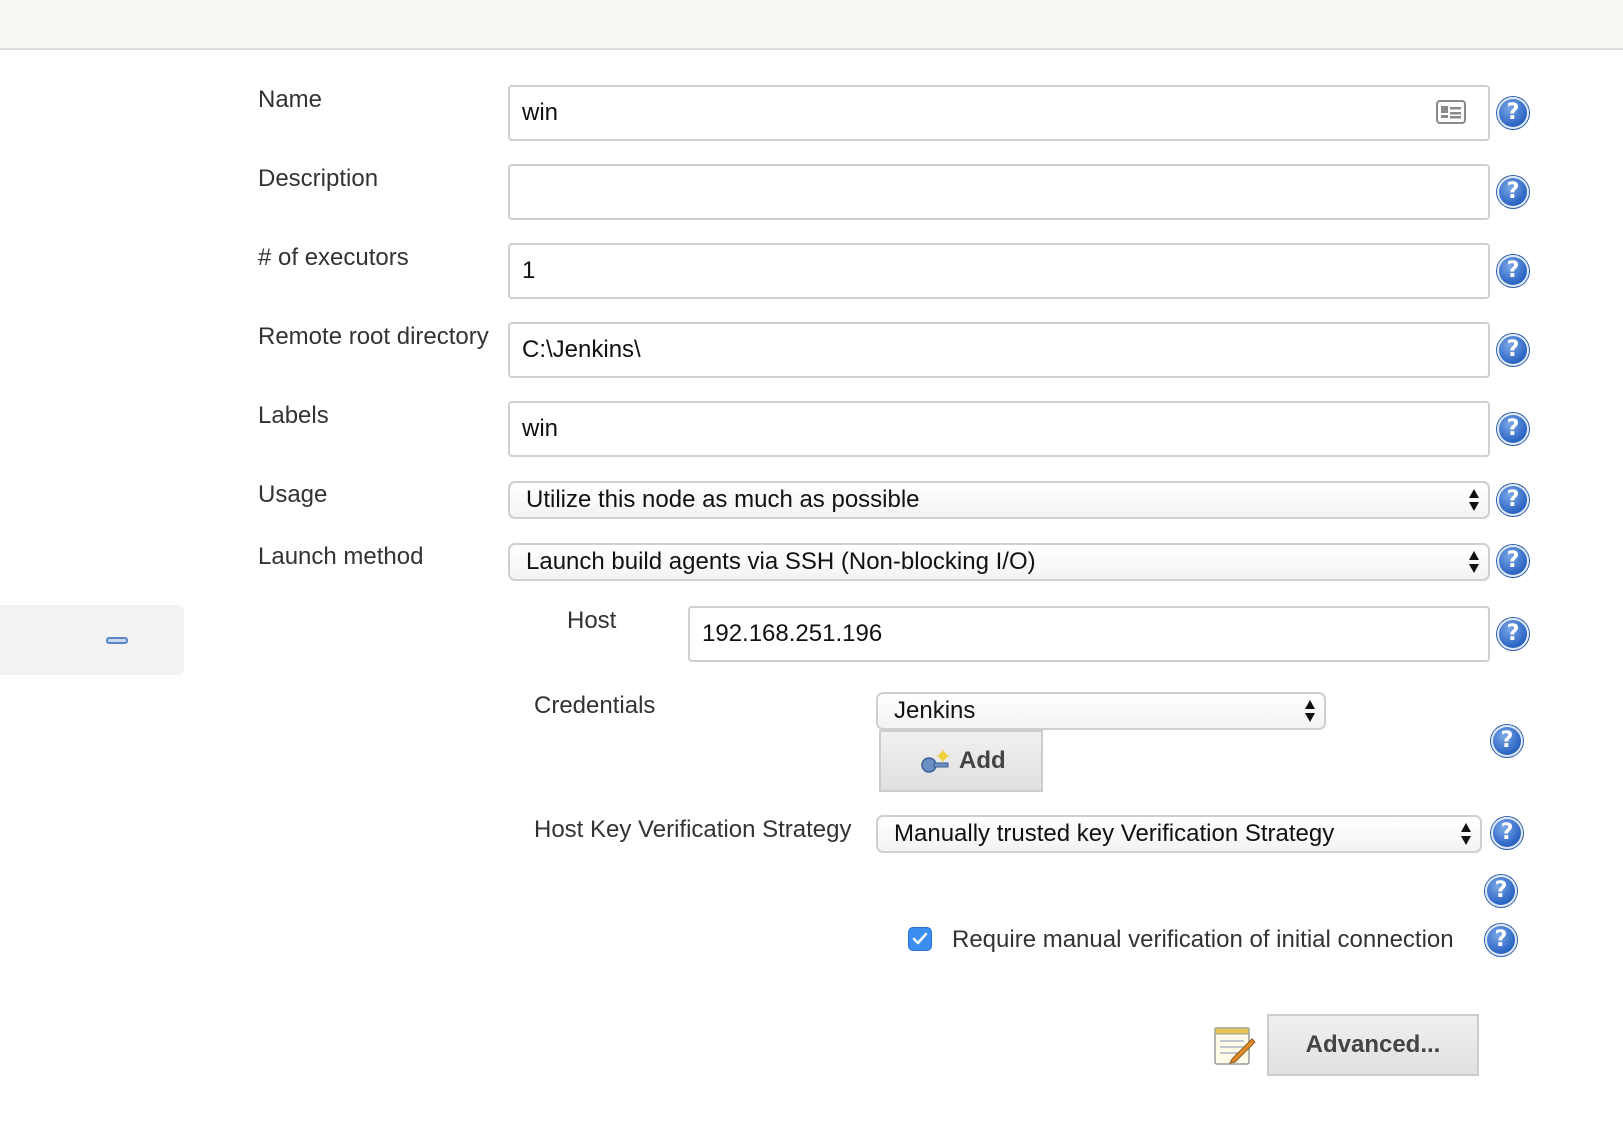 The height and width of the screenshot is (1138, 1623). Describe the element at coordinates (1101, 711) in the screenshot. I see `credentials-select: Jenkins` at that location.